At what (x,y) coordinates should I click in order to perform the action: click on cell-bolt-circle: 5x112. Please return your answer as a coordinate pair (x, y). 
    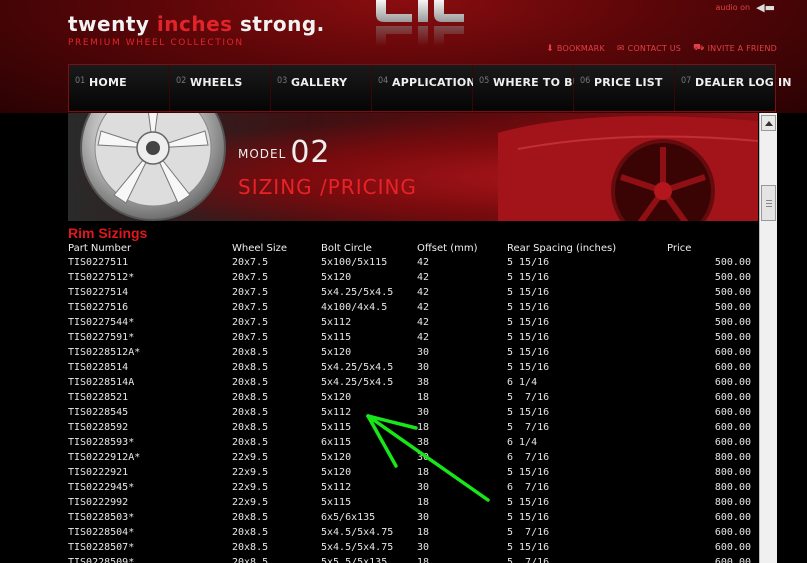
    Looking at the image, I should click on (336, 487).